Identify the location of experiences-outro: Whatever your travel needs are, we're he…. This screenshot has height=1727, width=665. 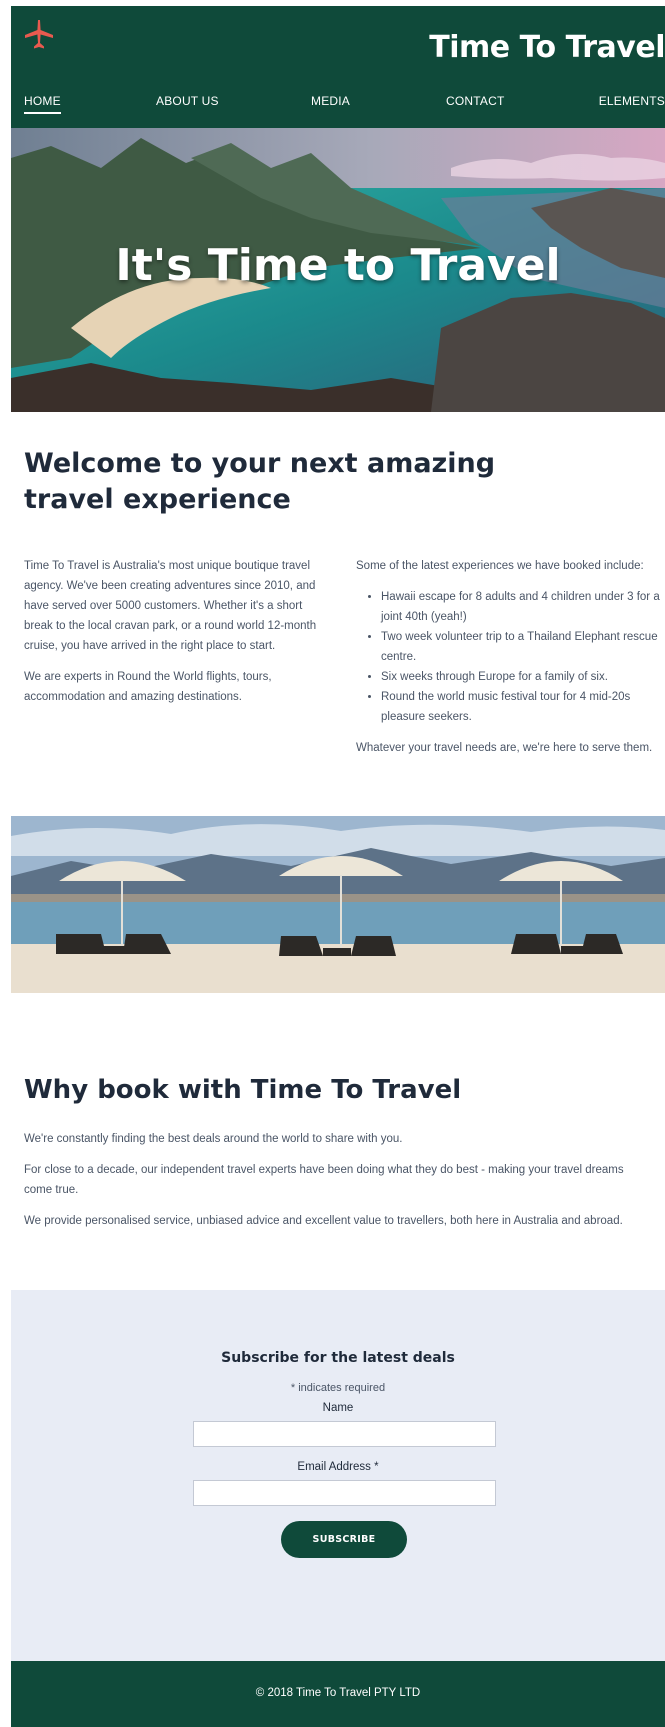
(504, 748).